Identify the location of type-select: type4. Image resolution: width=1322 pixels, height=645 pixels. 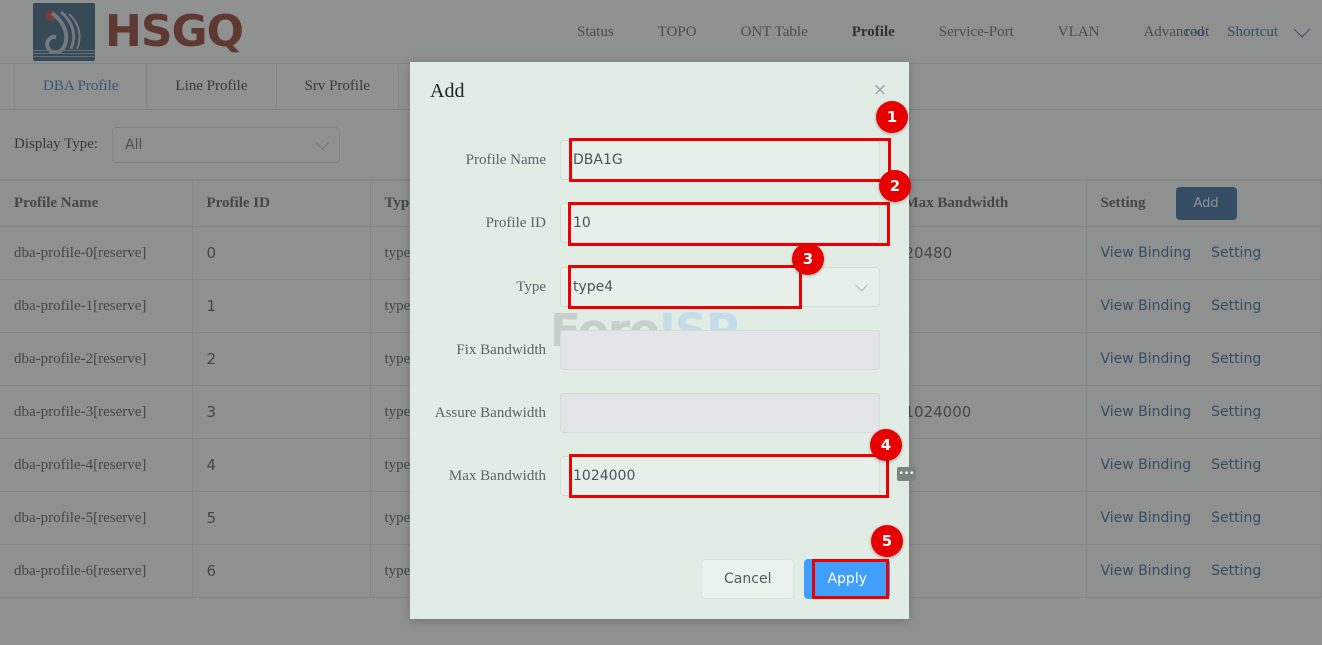
(720, 287).